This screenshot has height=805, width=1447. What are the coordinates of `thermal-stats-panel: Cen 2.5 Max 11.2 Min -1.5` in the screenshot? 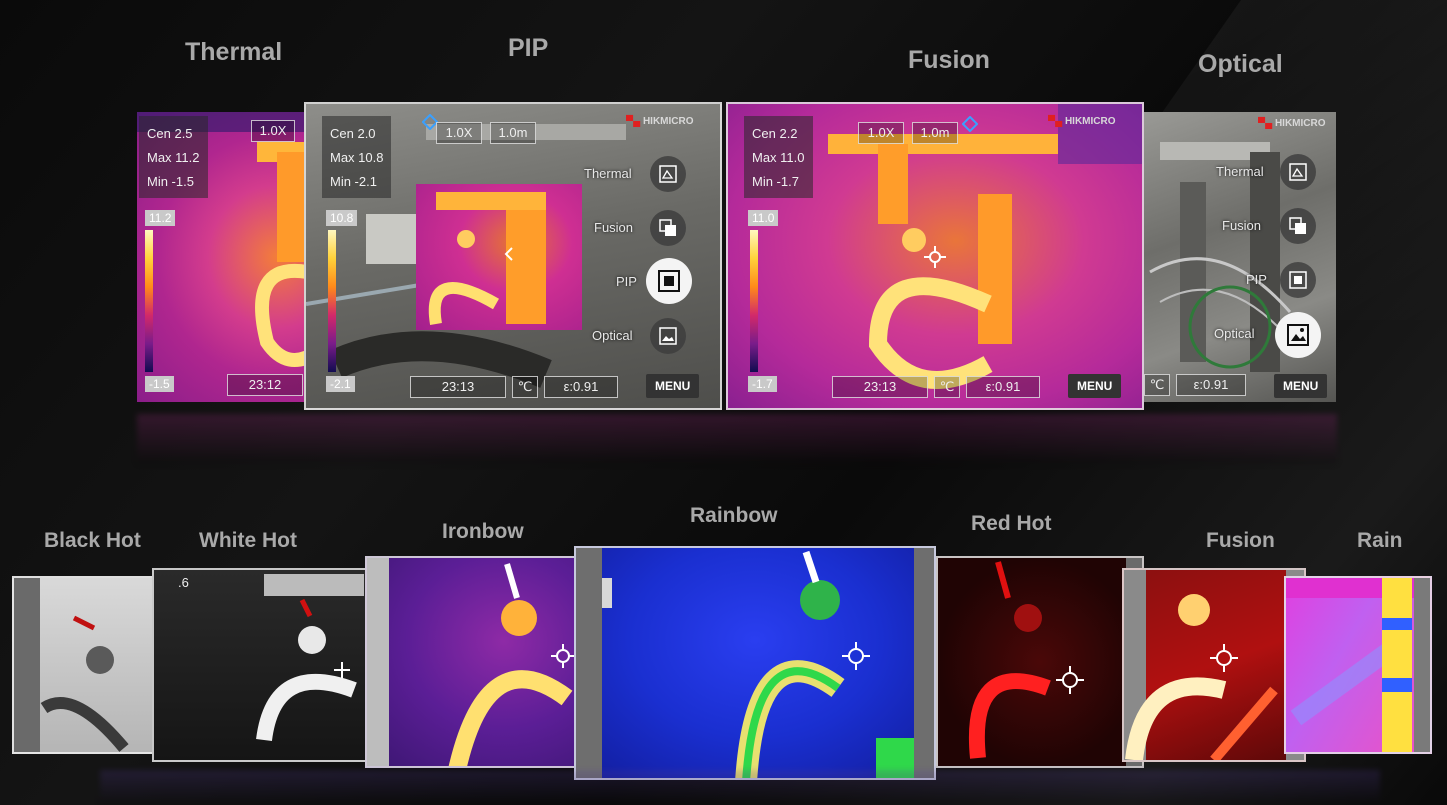 It's located at (173, 157).